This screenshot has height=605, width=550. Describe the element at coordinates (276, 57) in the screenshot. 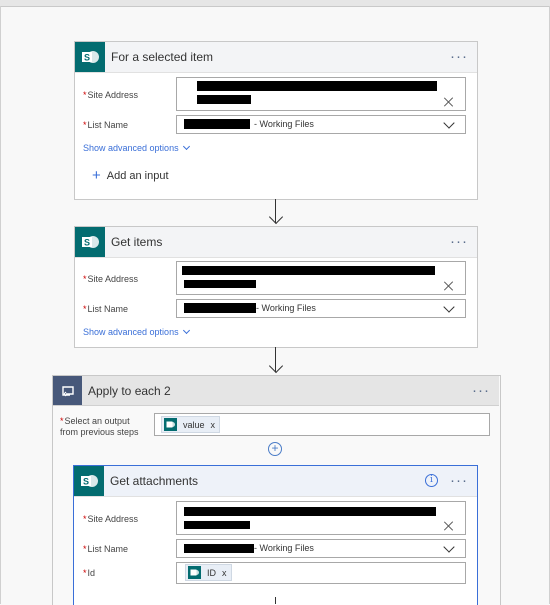

I see `card-header: S For a selected item ···` at that location.